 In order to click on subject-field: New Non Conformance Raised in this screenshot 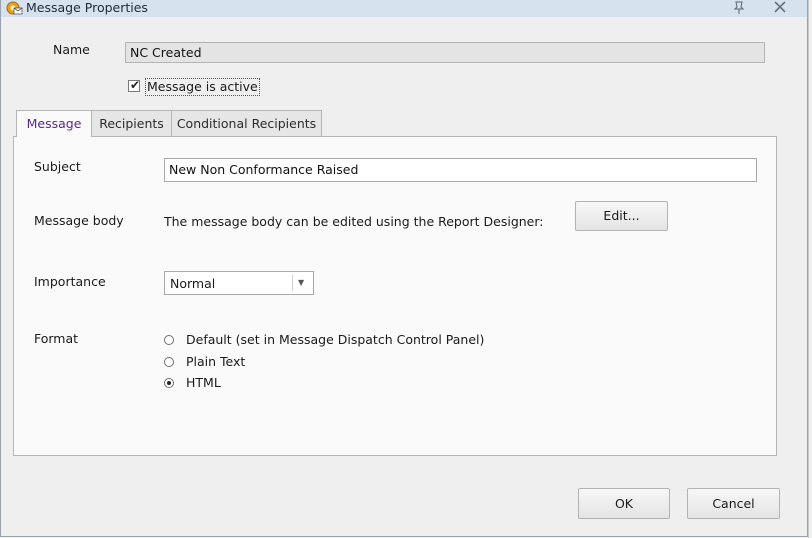, I will do `click(460, 170)`.